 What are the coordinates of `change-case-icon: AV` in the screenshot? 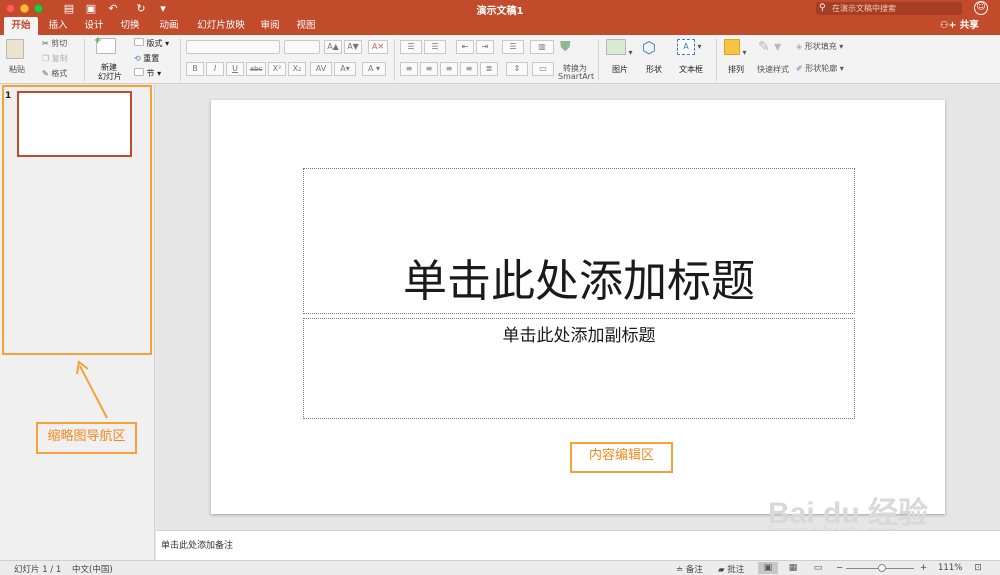 It's located at (321, 69).